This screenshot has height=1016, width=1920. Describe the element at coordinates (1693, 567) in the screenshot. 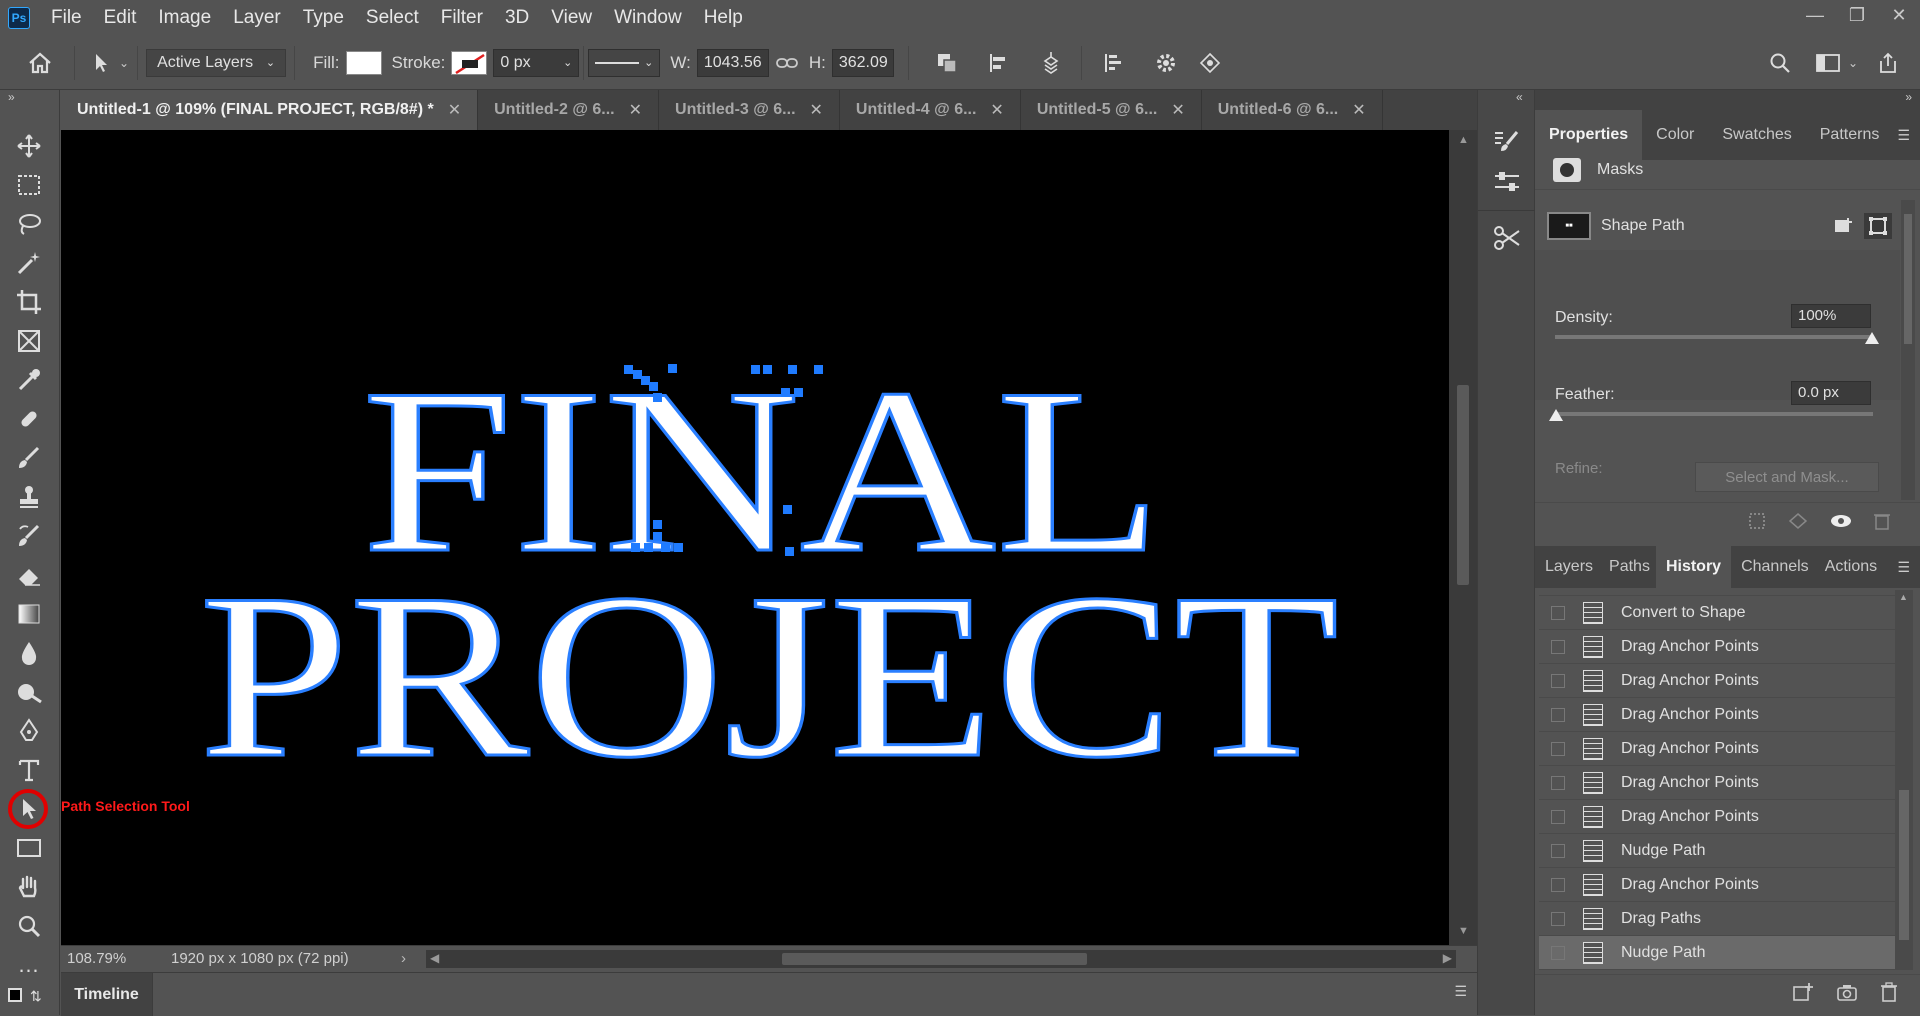

I see `tab-history: History` at that location.